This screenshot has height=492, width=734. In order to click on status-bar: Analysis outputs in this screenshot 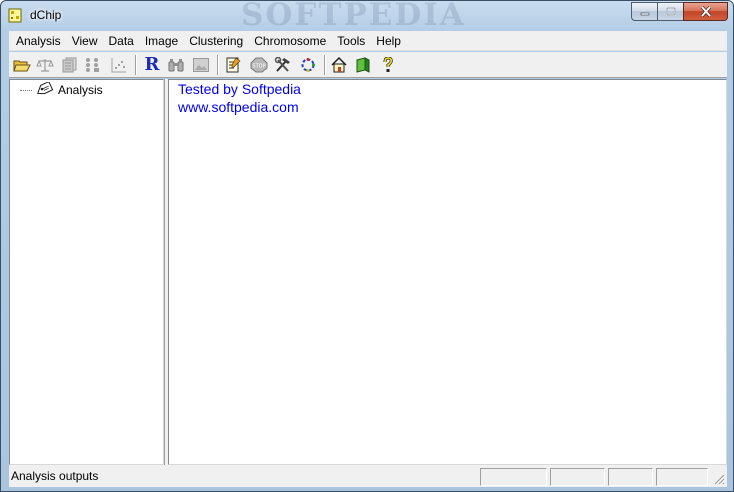, I will do `click(368, 476)`.